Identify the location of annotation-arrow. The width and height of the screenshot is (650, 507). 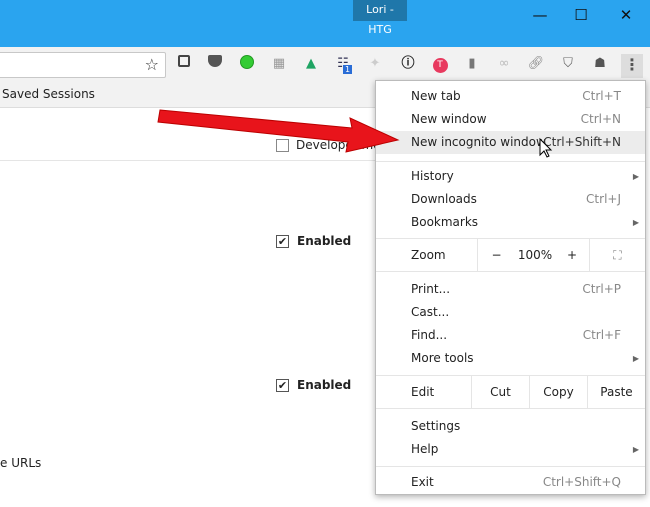
(355, 133).